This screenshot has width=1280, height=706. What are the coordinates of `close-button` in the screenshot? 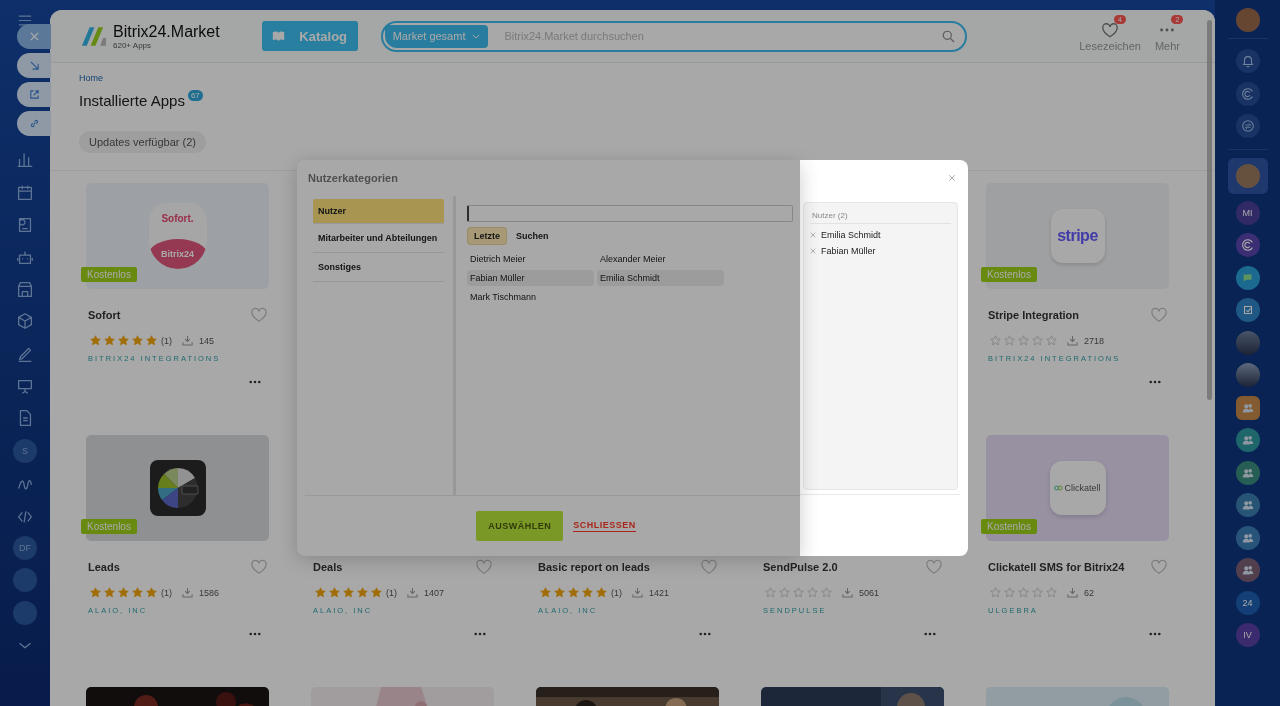 It's located at (34, 36).